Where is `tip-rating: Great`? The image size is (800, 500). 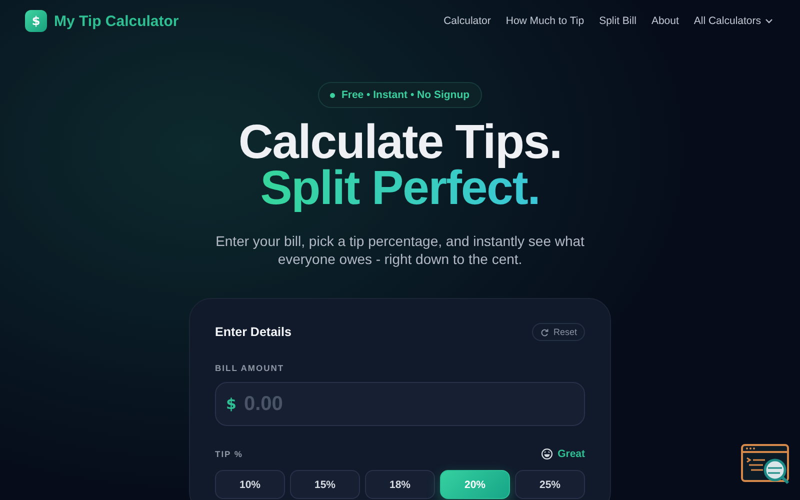 tip-rating: Great is located at coordinates (571, 454).